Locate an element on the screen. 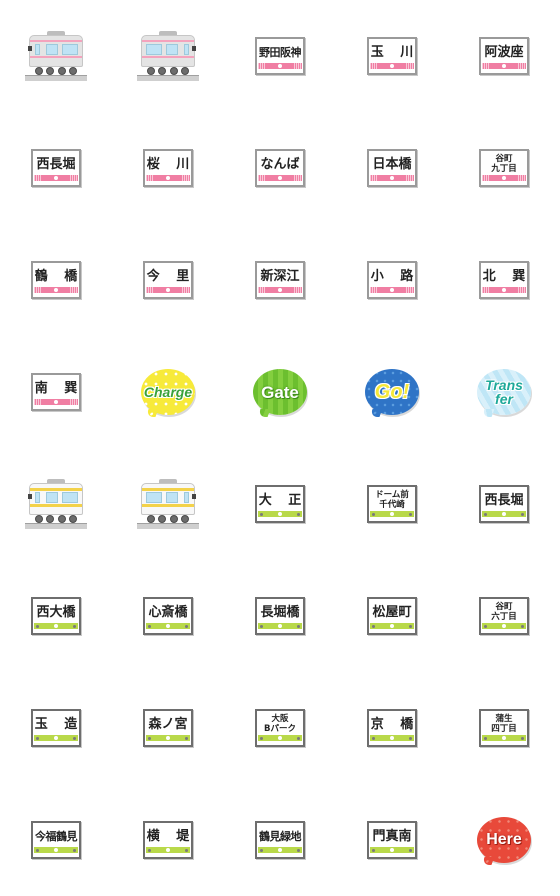  speech-bubble-go: Go! is located at coordinates (392, 392).